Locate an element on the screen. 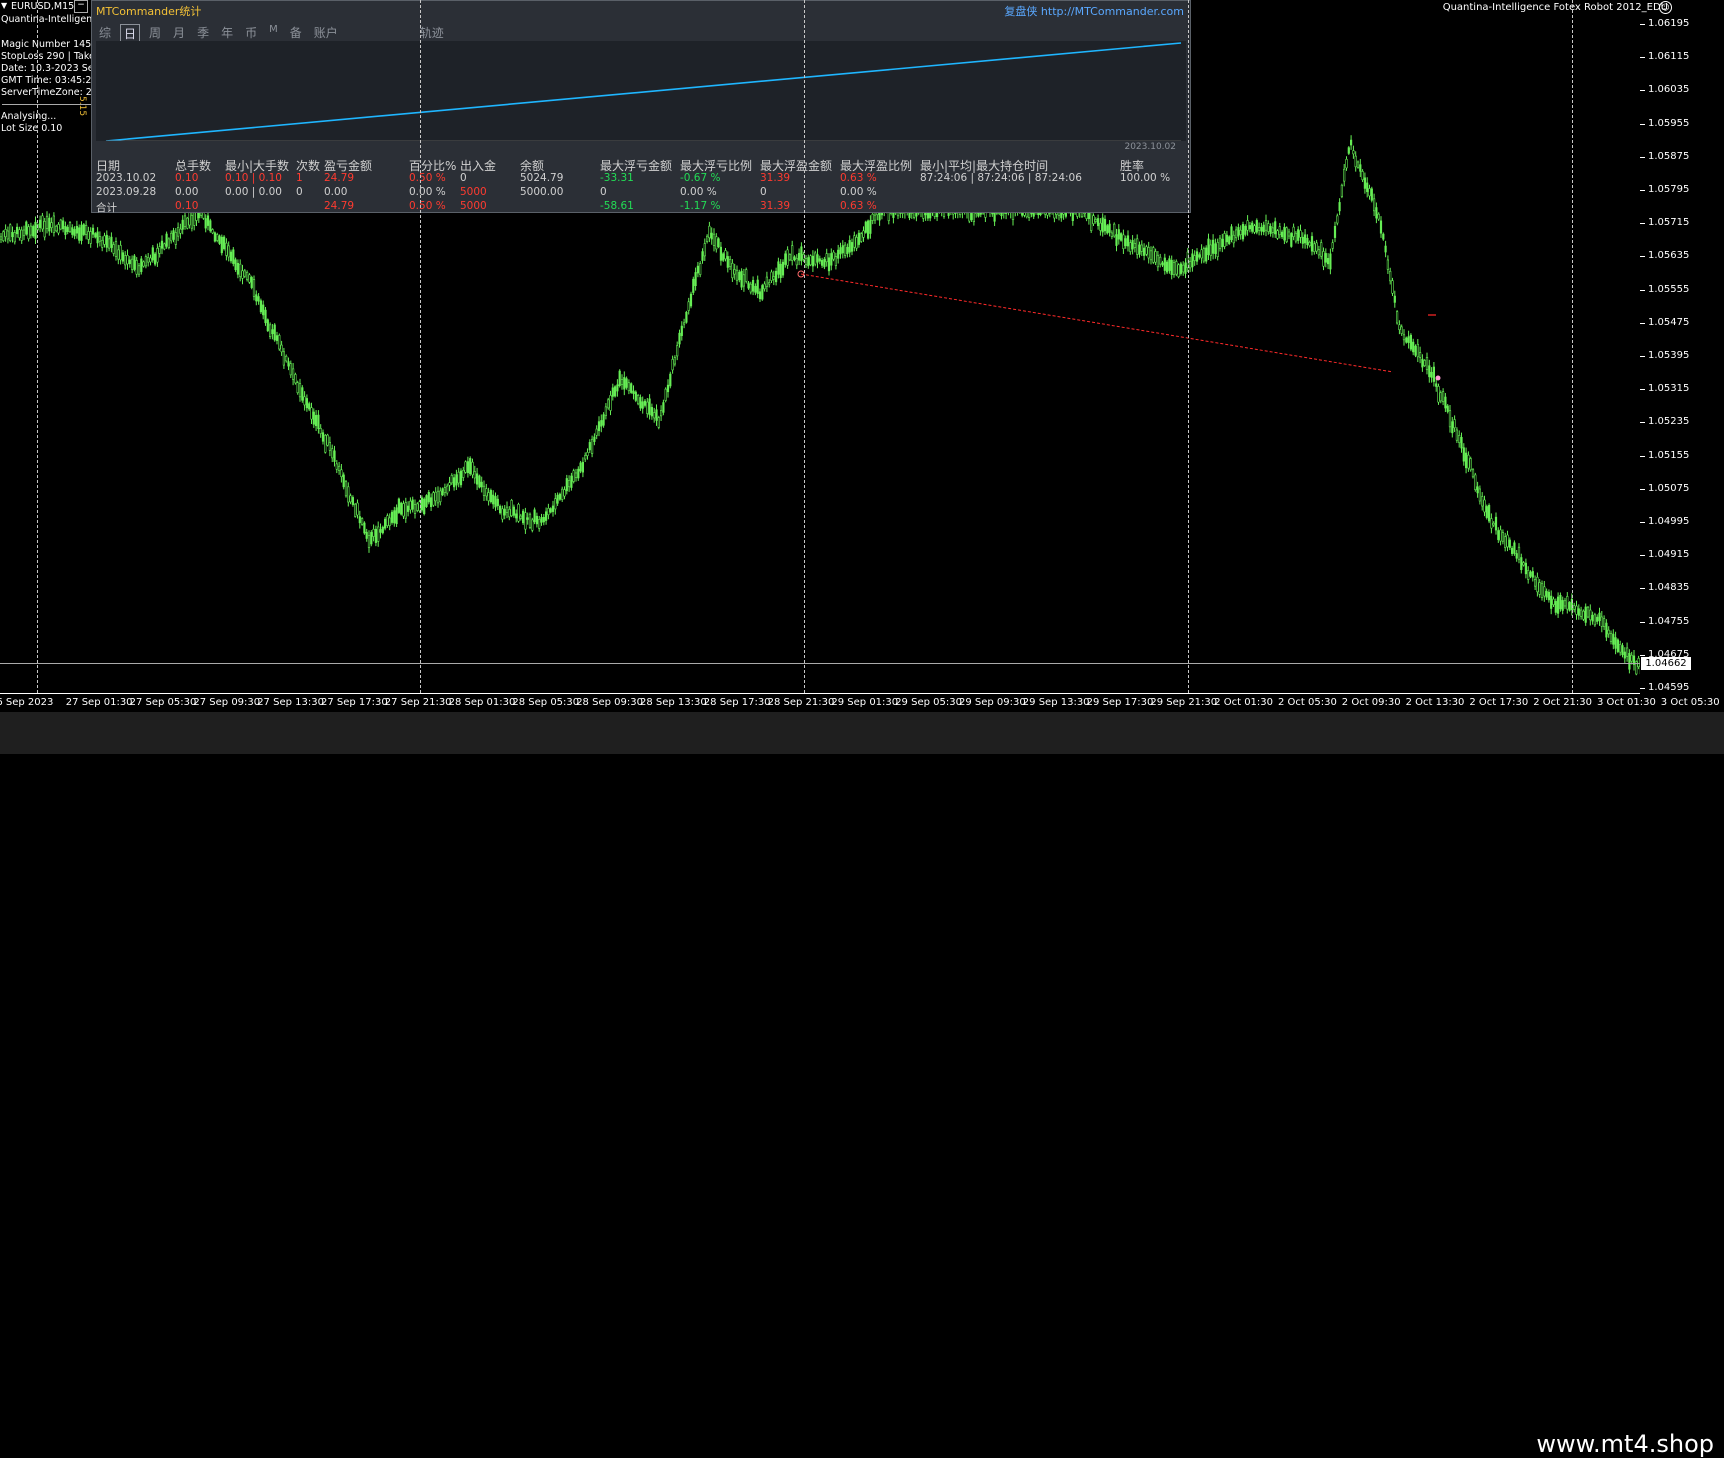 This screenshot has height=1458, width=1724. time-tick-label: 28 Sep 21:30 is located at coordinates (801, 702).